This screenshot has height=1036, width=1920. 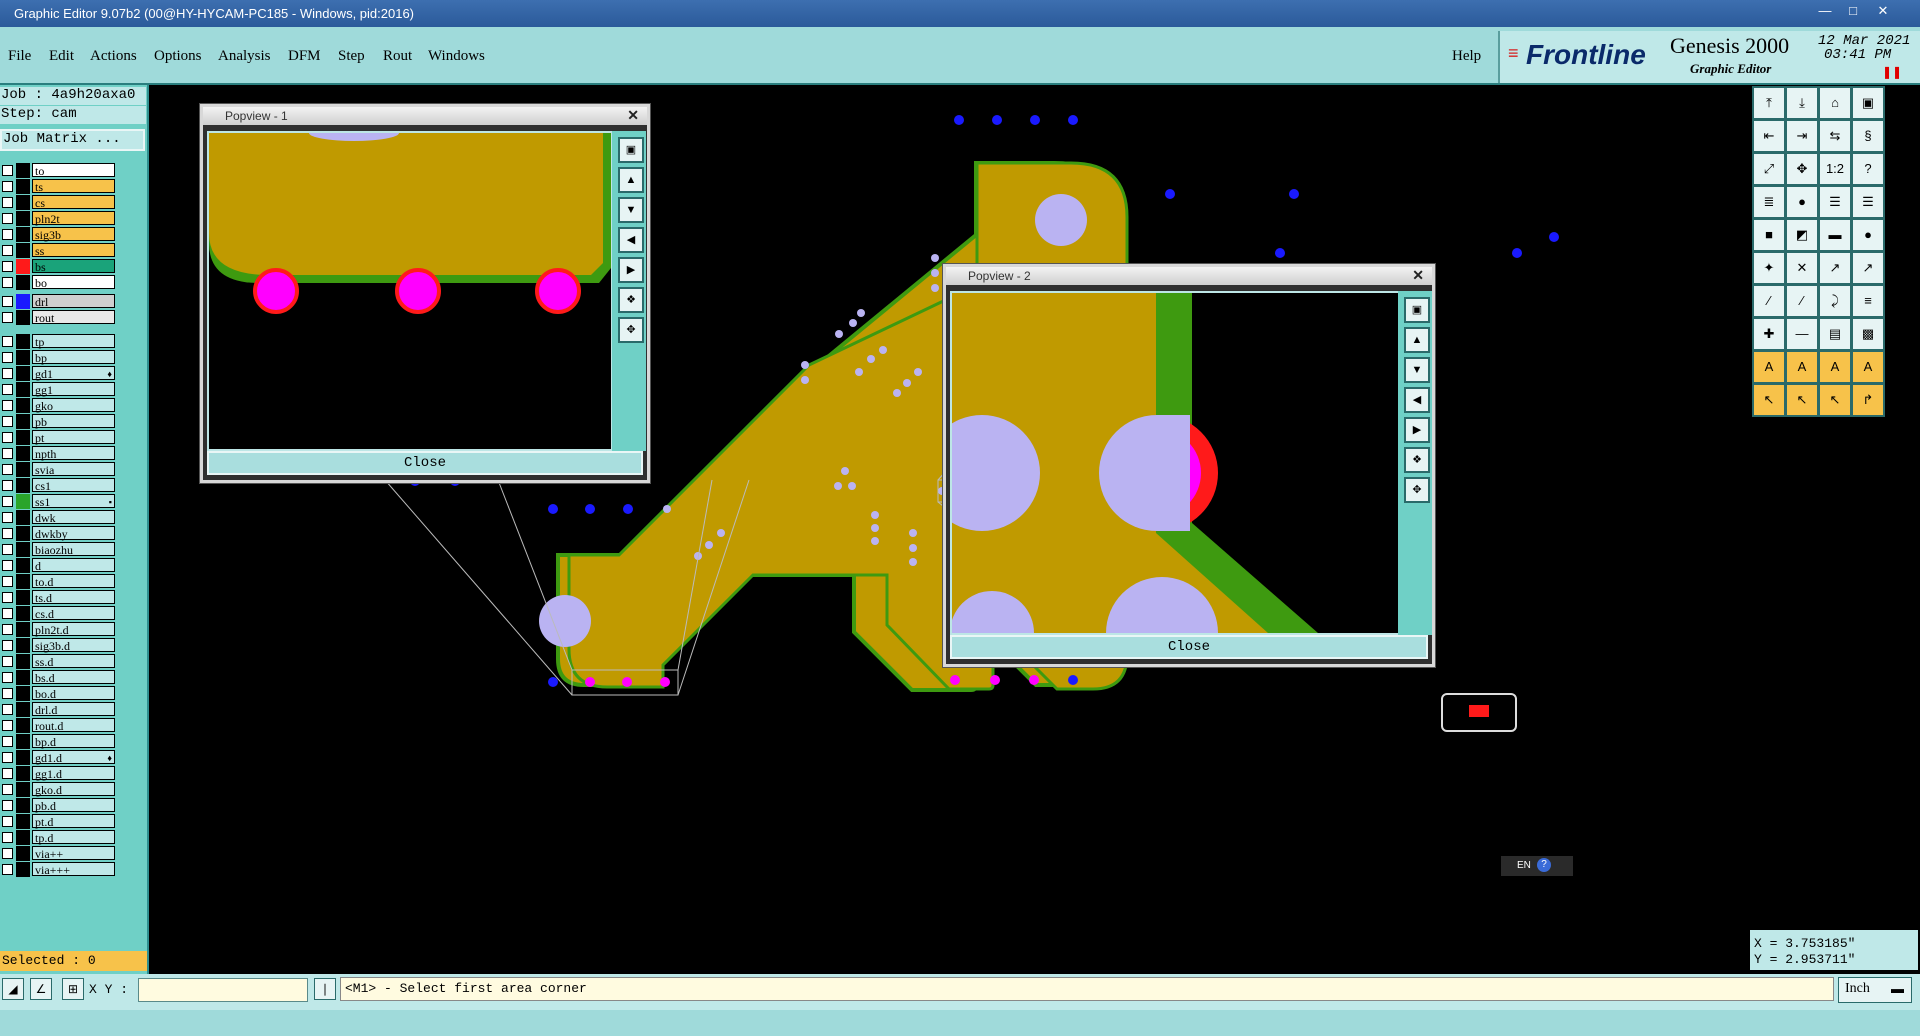 I want to click on layer-row: rout.d, so click(x=58, y=725).